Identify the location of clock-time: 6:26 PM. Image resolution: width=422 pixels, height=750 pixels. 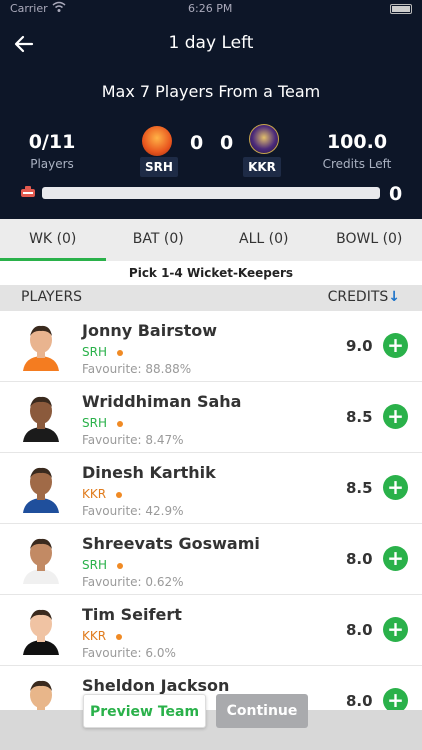
(210, 8).